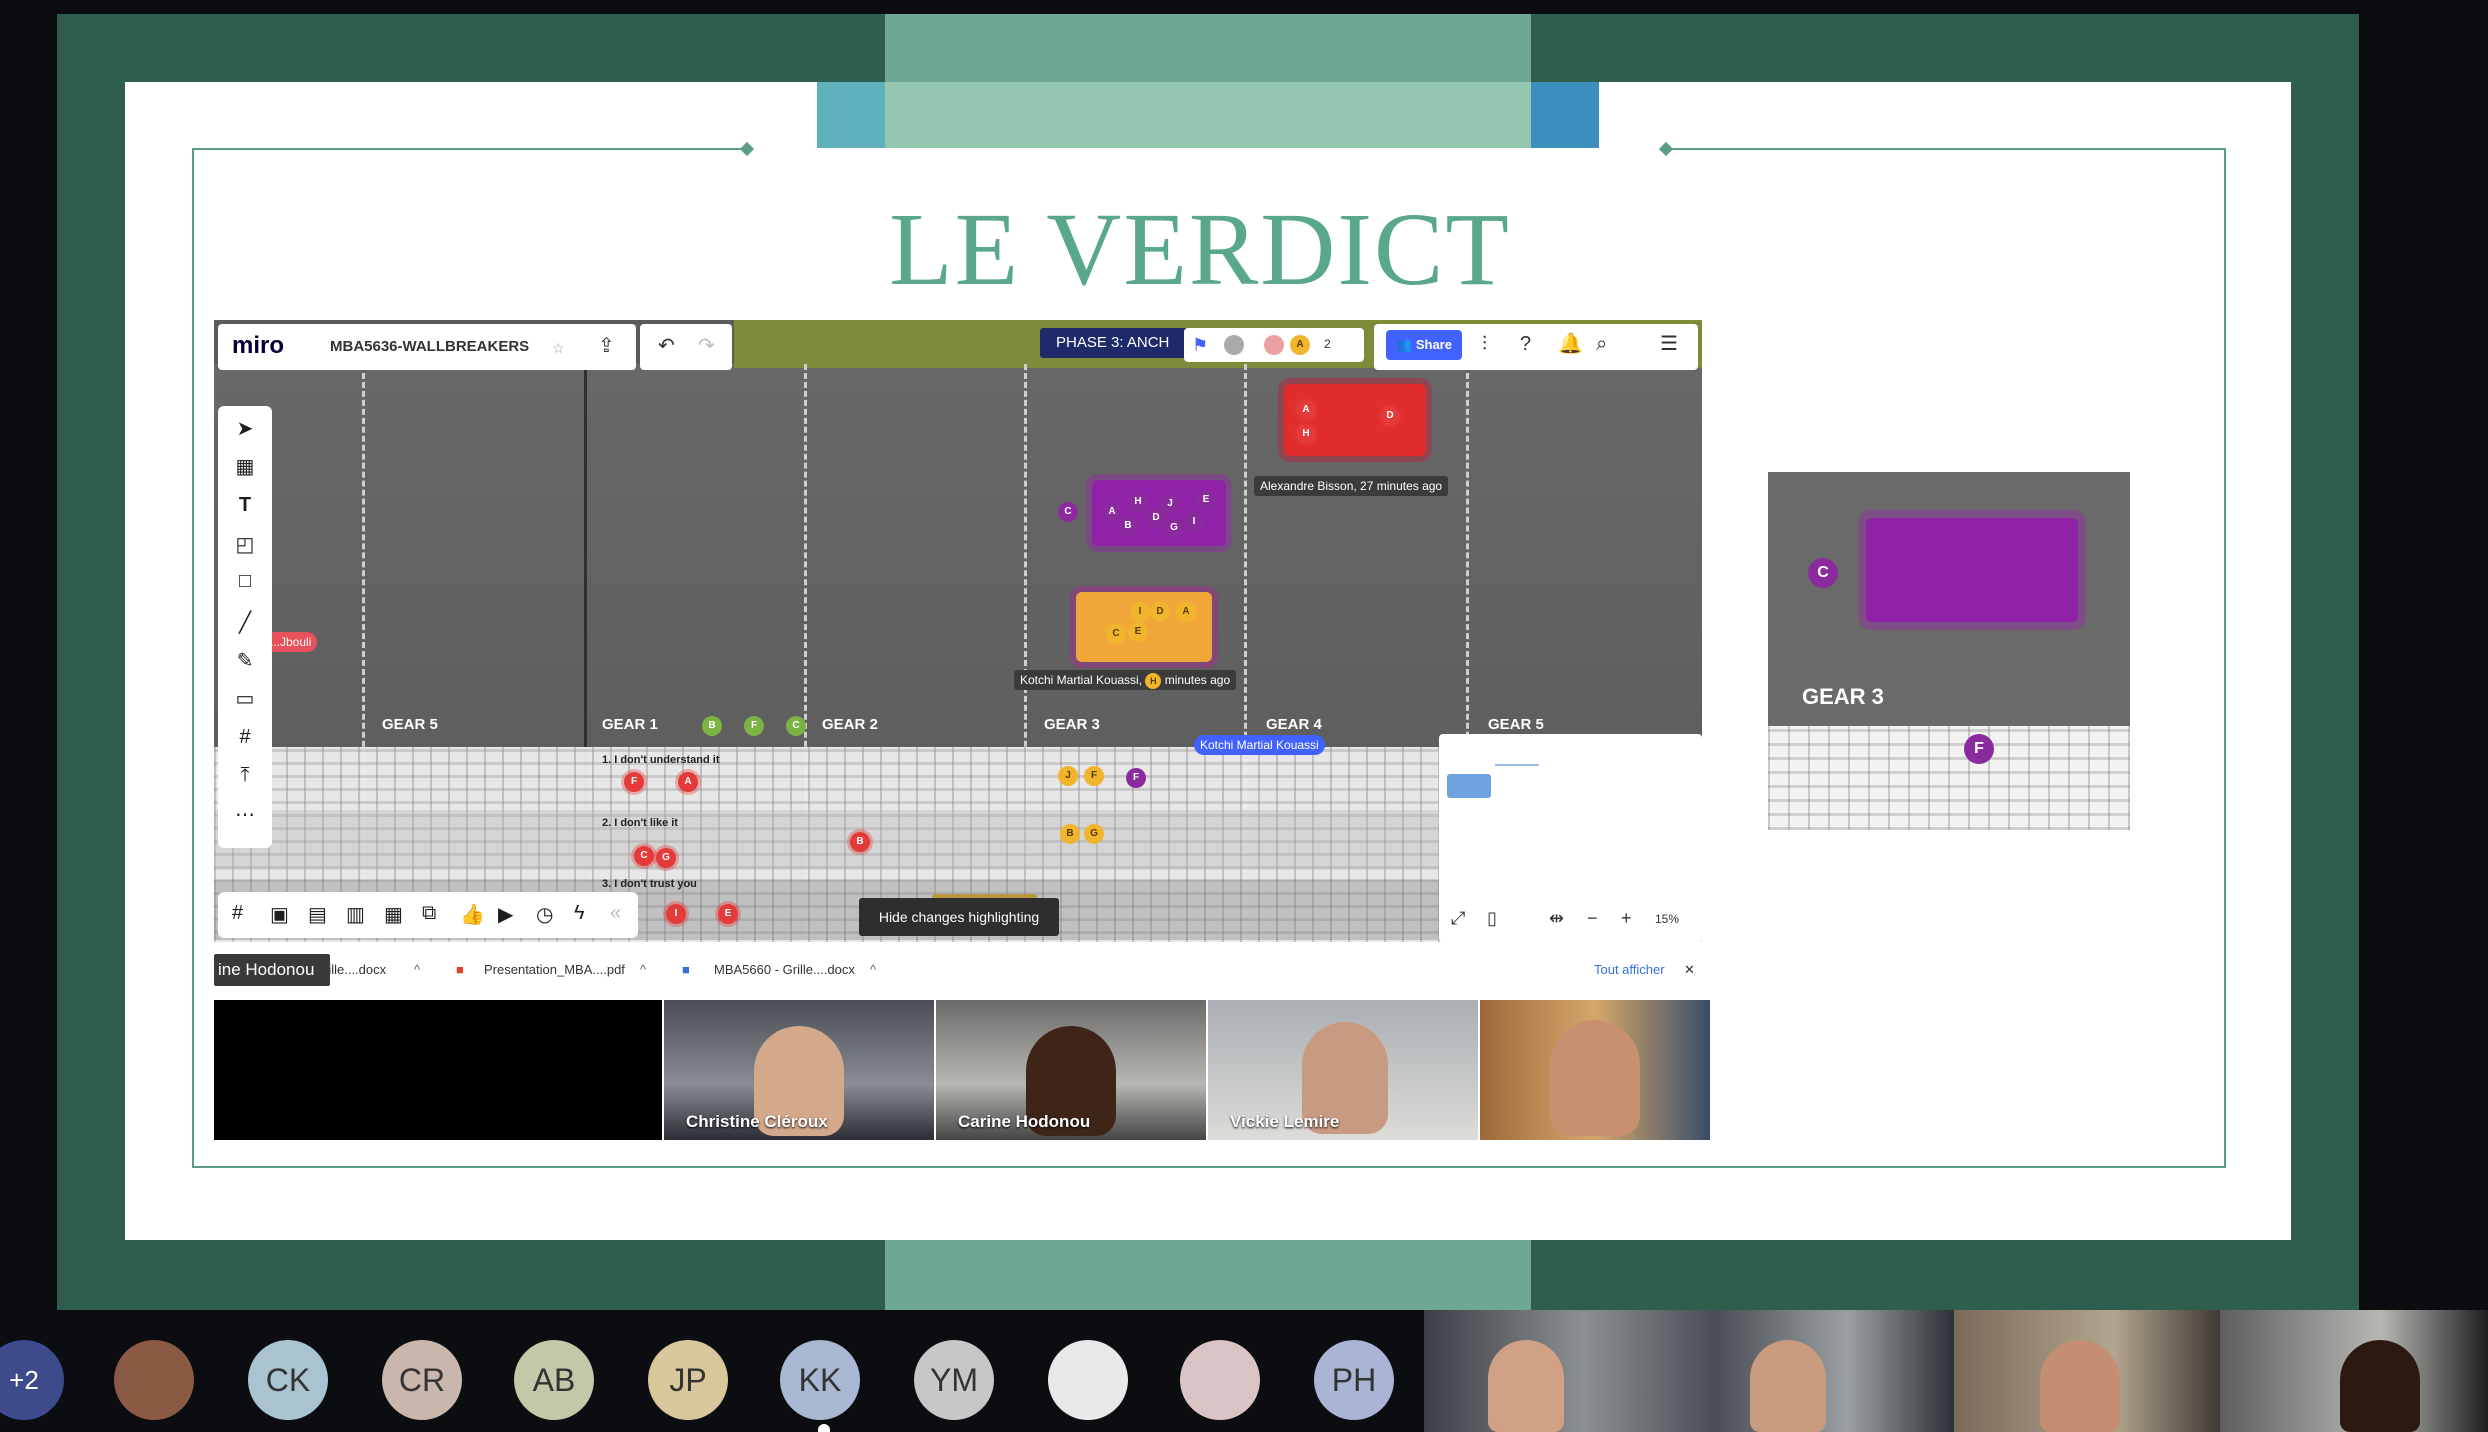 Image resolution: width=2488 pixels, height=1432 pixels. Describe the element at coordinates (1556, 918) in the screenshot. I see `fit-icon: ⇹` at that location.